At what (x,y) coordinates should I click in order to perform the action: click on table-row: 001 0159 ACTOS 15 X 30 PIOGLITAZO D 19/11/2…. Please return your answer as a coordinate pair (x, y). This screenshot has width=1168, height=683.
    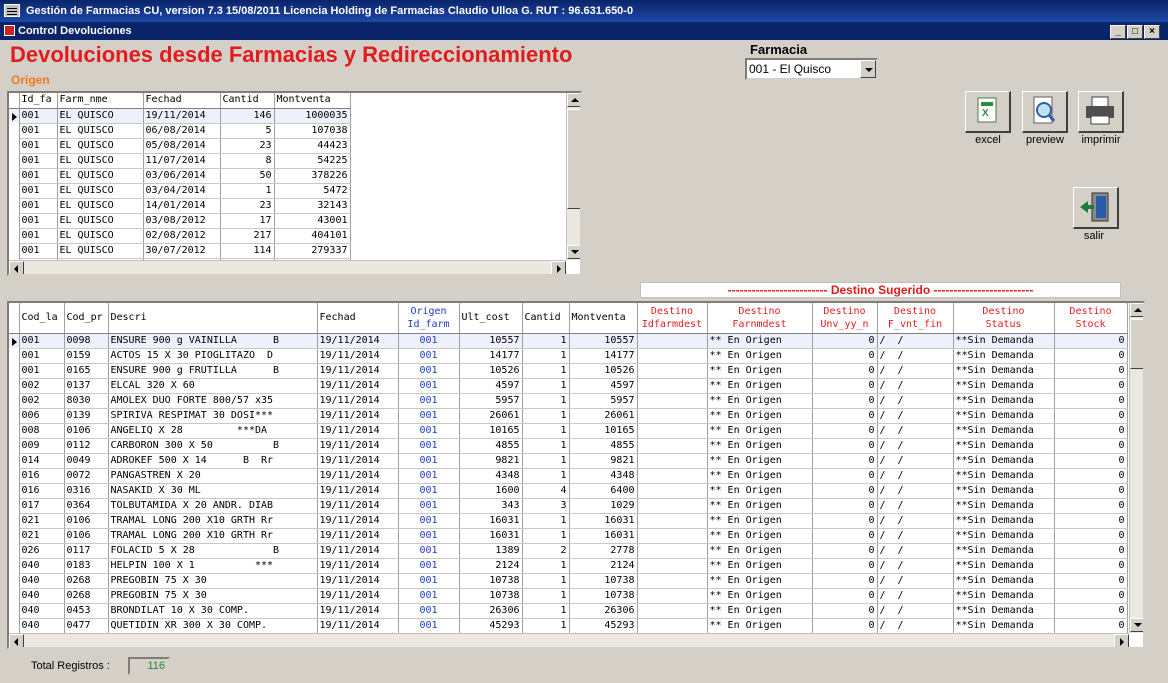
    Looking at the image, I should click on (568, 356).